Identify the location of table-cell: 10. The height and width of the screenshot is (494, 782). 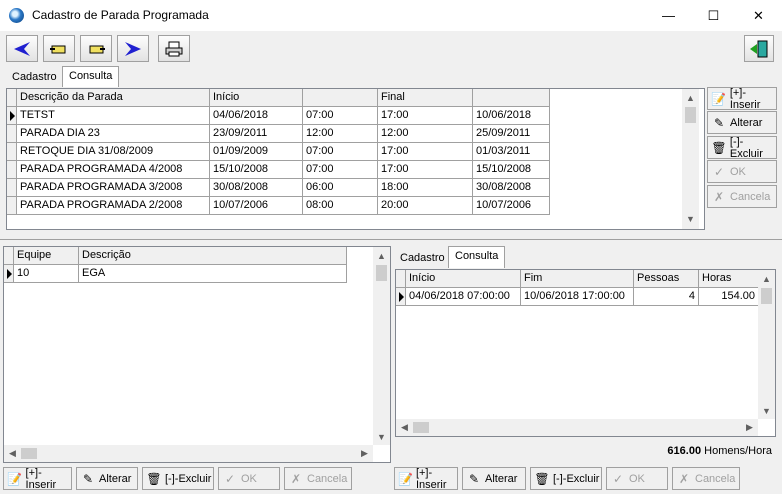
(46, 274).